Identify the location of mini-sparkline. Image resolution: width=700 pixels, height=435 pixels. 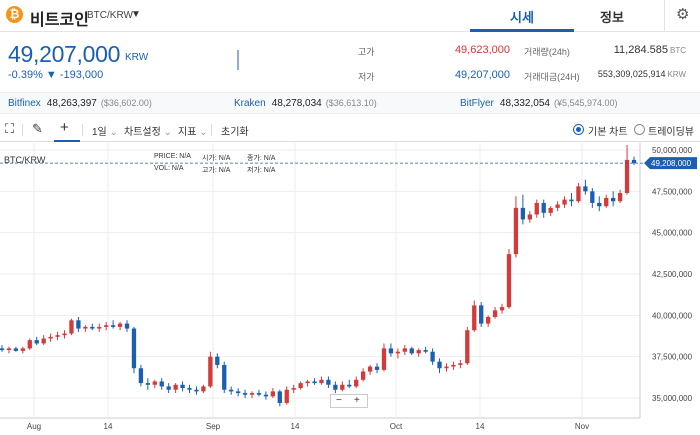
(238, 60).